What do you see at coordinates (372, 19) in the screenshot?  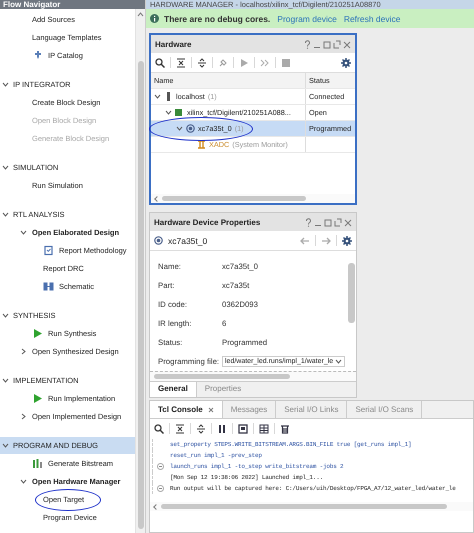 I see `link: Refresh device` at bounding box center [372, 19].